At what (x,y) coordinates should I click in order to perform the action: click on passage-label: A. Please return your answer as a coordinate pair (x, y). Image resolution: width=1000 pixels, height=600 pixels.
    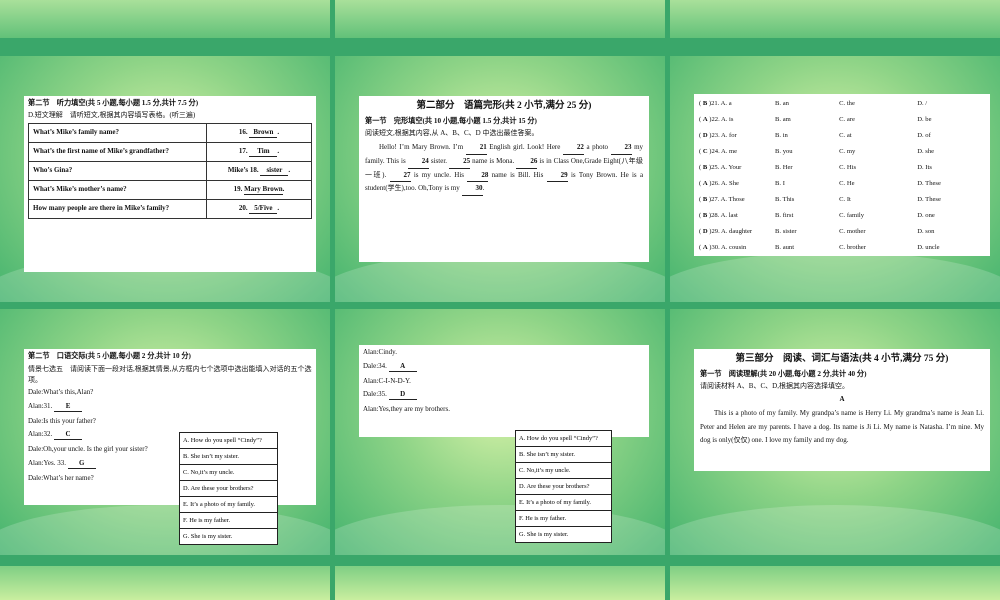
    Looking at the image, I should click on (842, 398).